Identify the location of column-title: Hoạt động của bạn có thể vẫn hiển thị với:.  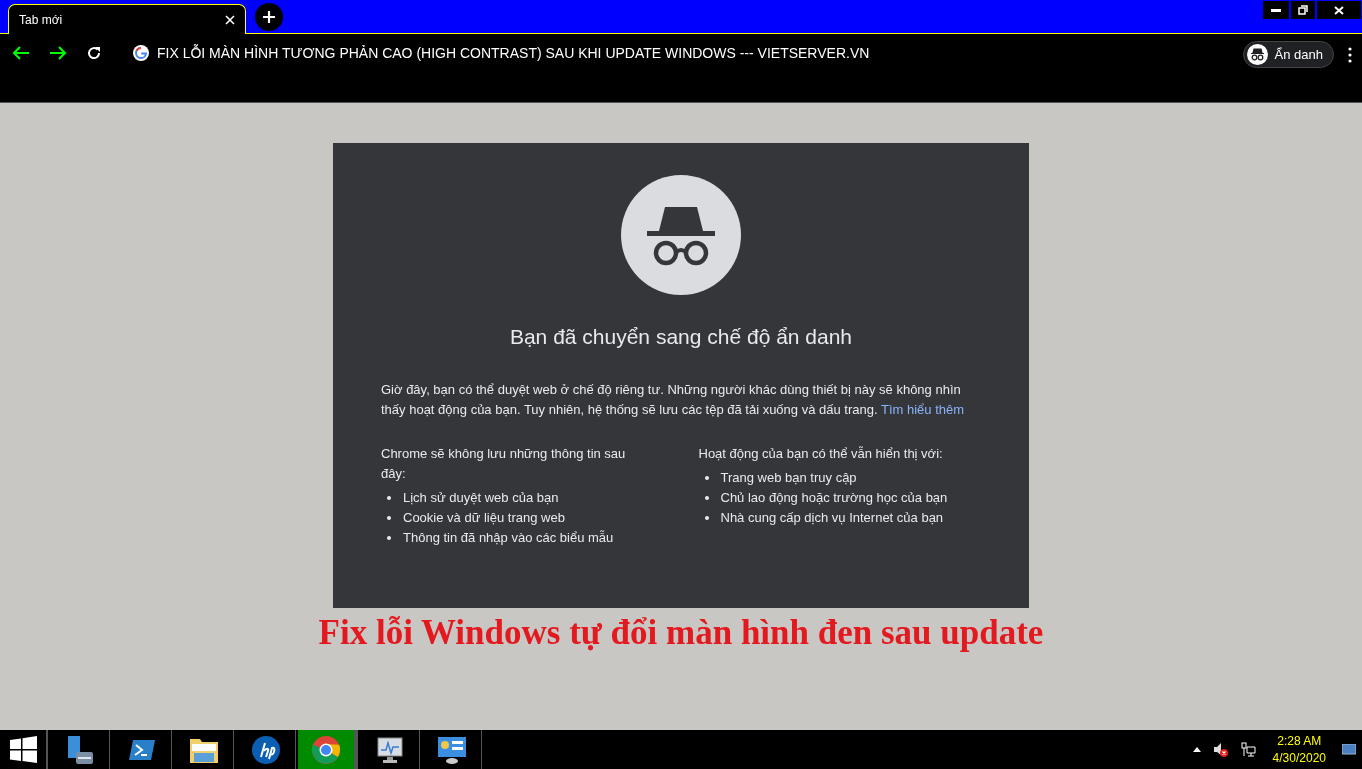
(821, 453).